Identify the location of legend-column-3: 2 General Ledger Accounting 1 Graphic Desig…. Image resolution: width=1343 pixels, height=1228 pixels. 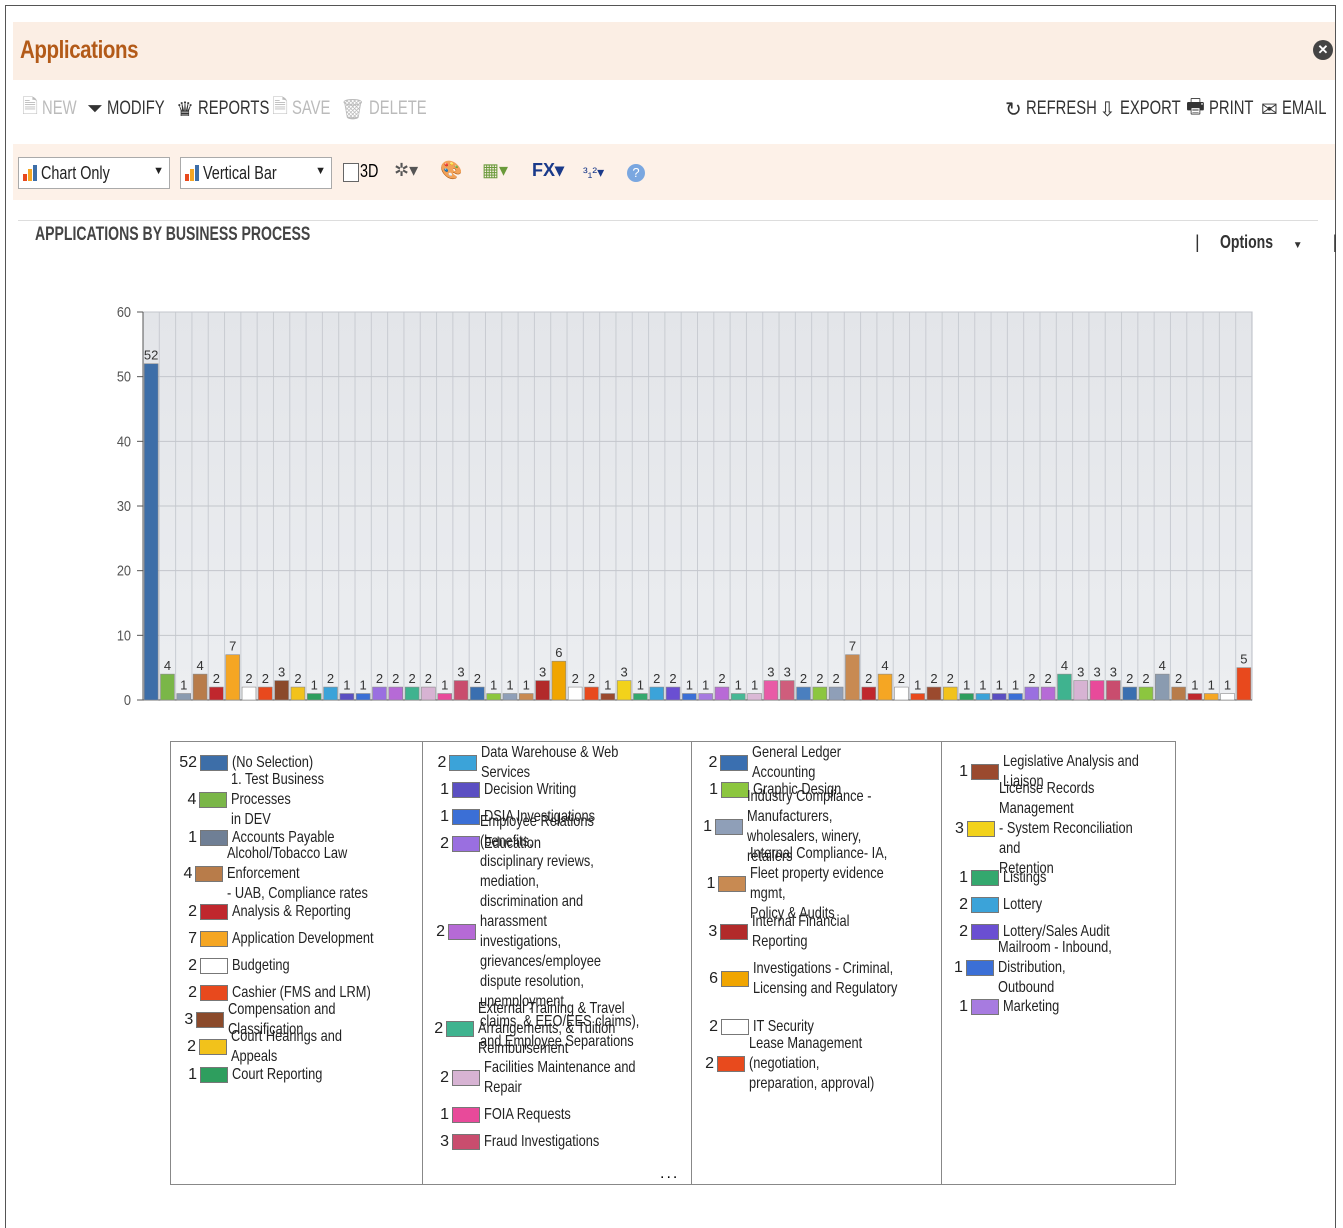
(816, 963).